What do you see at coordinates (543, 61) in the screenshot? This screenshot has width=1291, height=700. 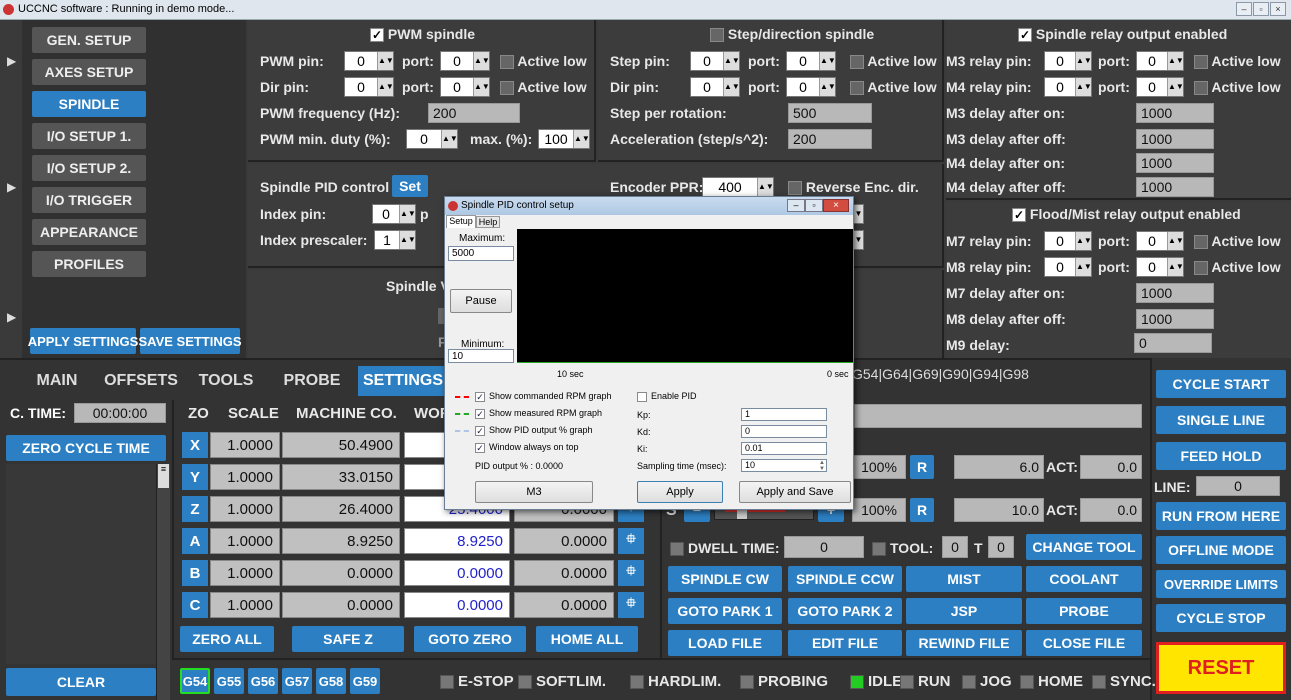 I see `pwm-active-low: Active low` at bounding box center [543, 61].